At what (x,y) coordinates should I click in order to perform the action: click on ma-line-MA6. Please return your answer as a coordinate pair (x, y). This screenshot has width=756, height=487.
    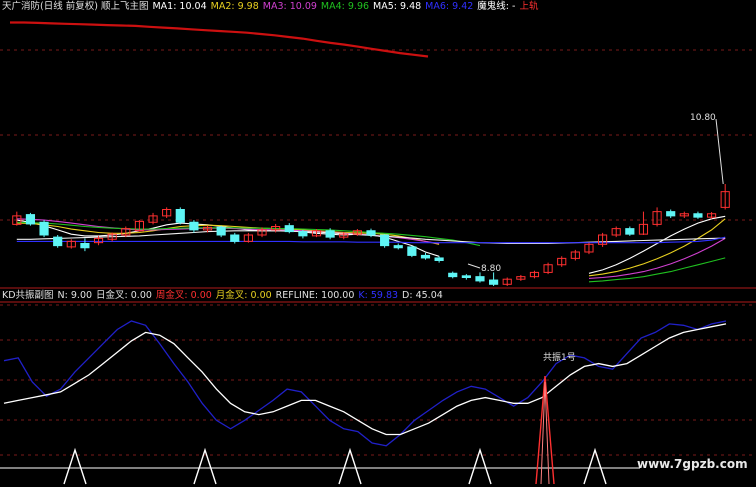
    Looking at the image, I should click on (371, 240).